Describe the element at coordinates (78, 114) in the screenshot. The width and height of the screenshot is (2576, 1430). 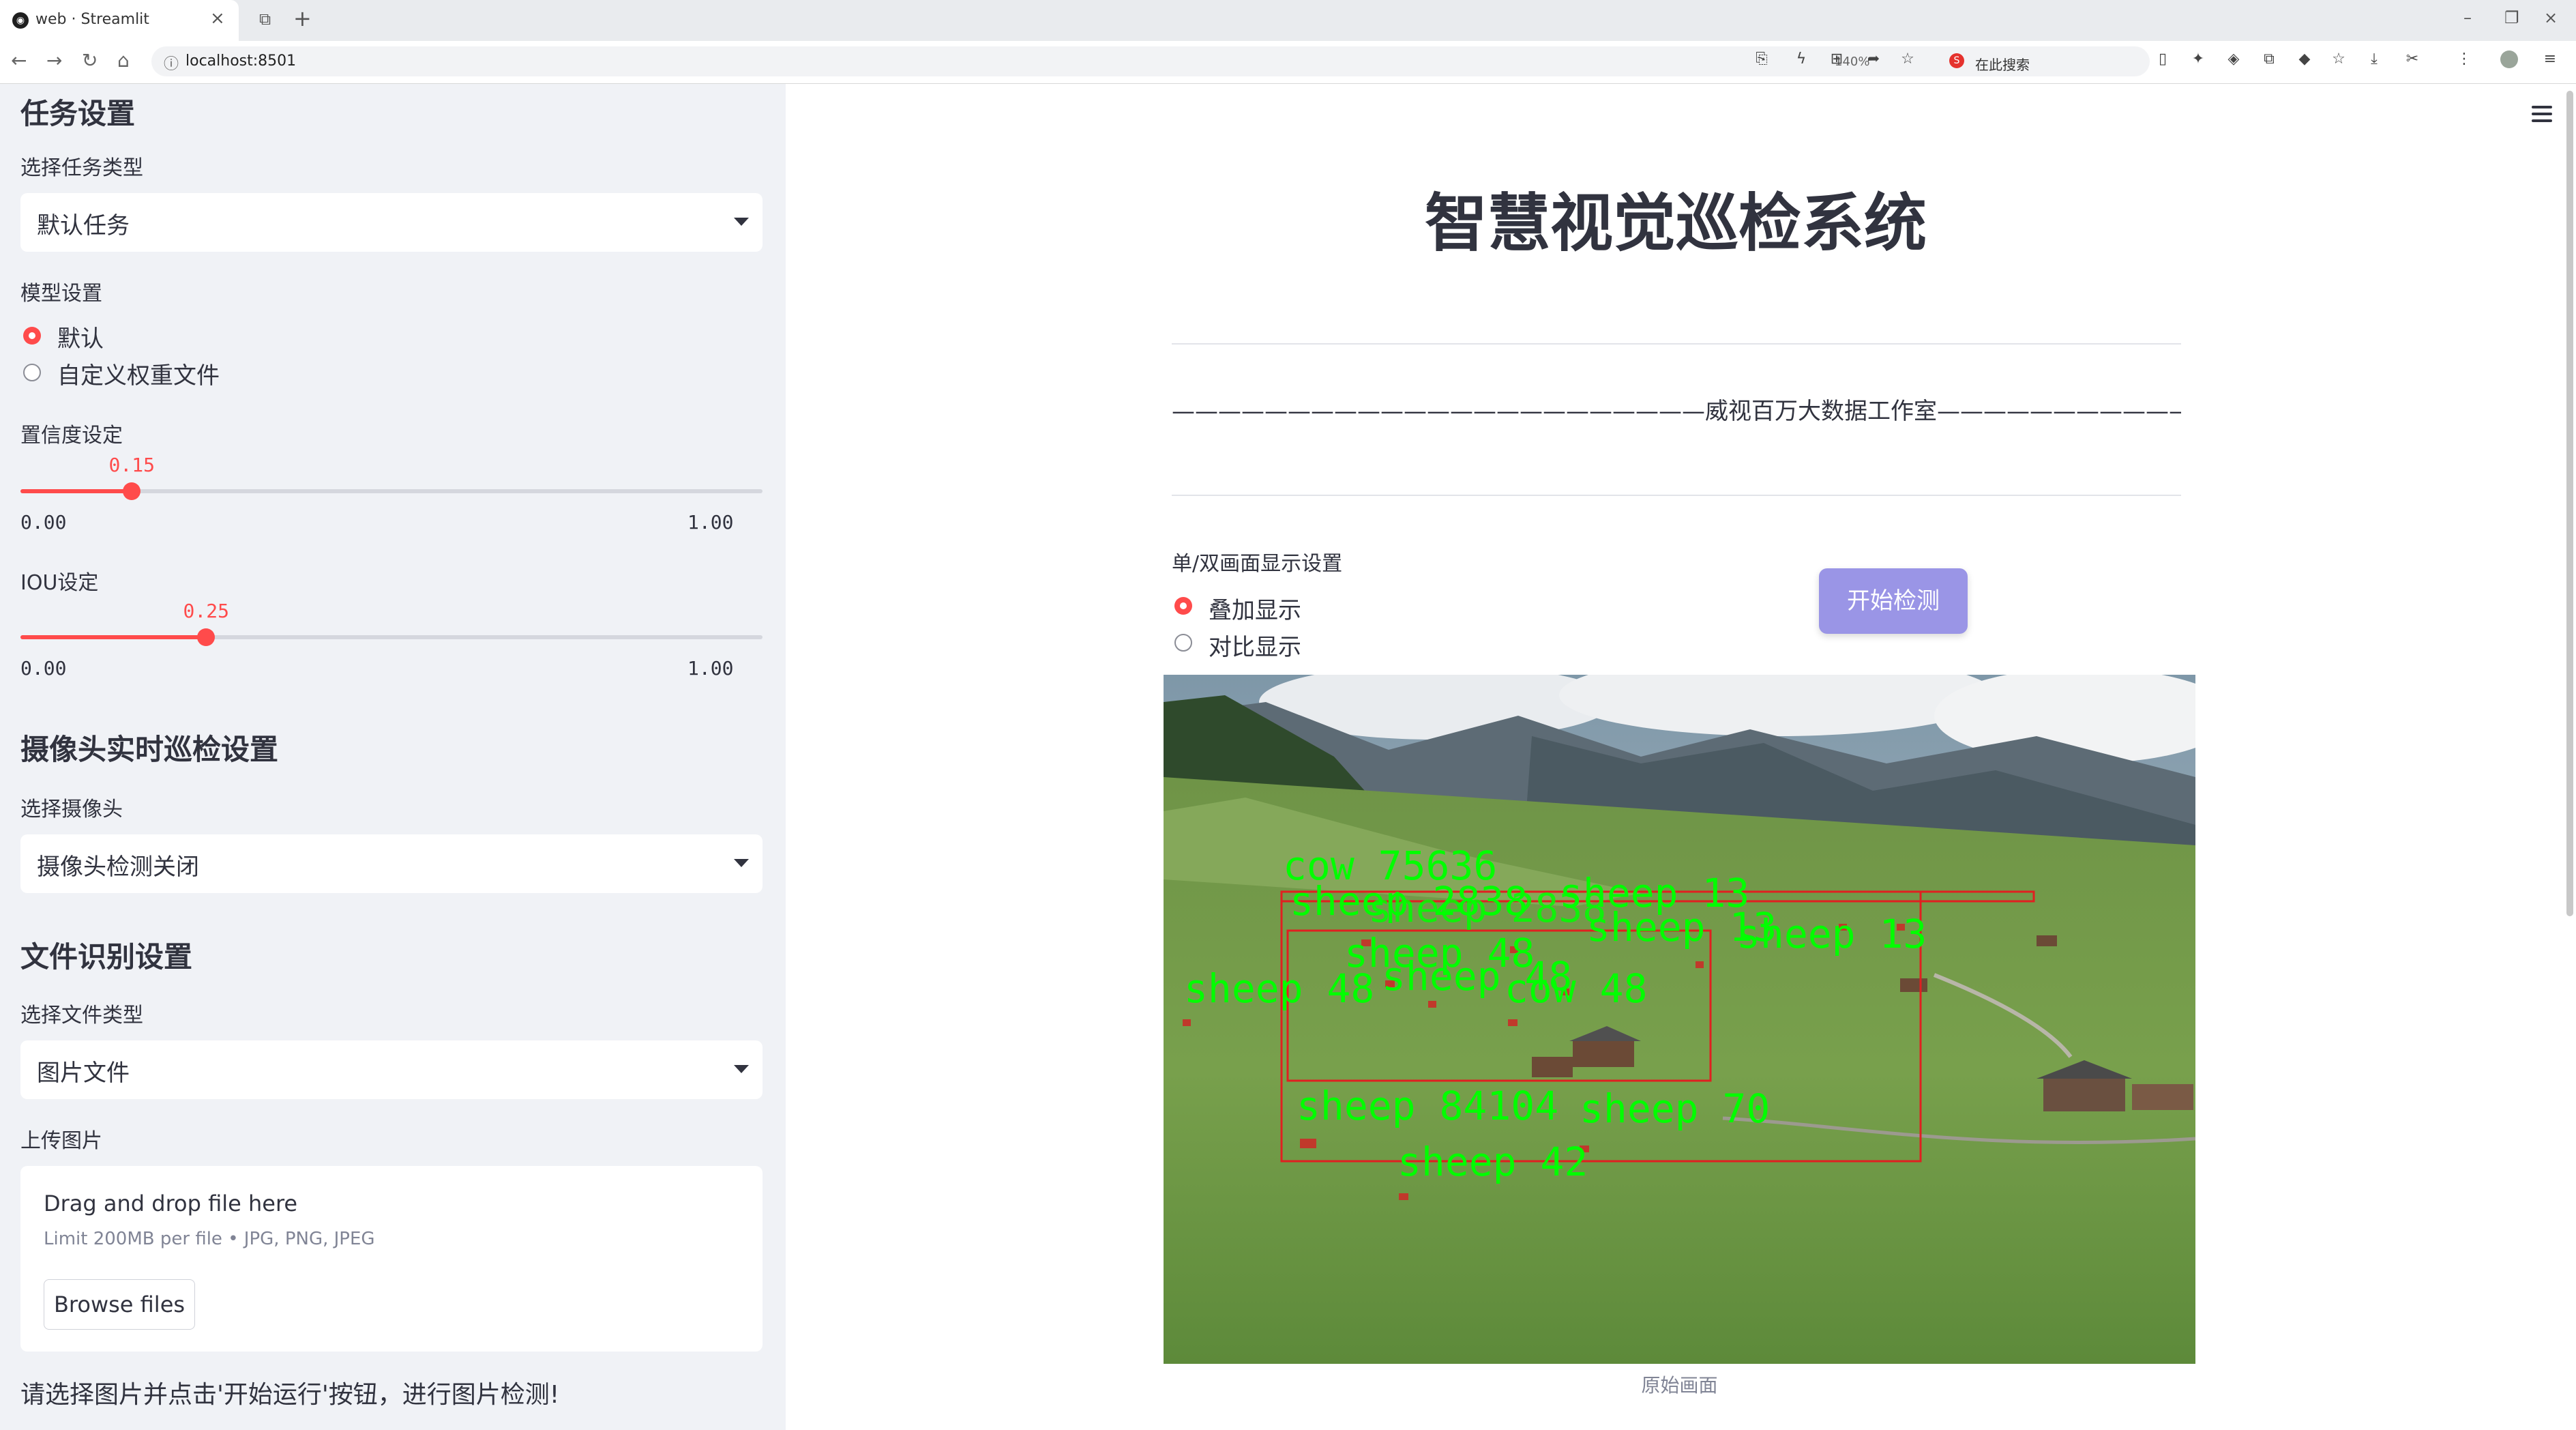
I see `task-settings-heading: 任务设置` at that location.